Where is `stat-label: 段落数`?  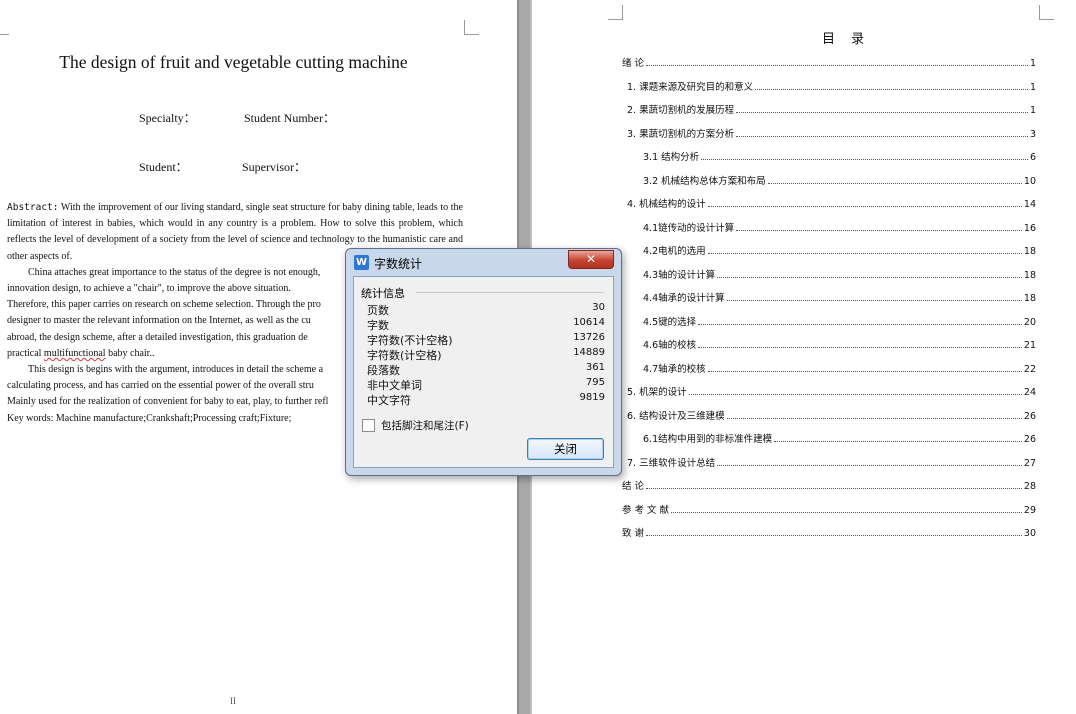 stat-label: 段落数 is located at coordinates (383, 370).